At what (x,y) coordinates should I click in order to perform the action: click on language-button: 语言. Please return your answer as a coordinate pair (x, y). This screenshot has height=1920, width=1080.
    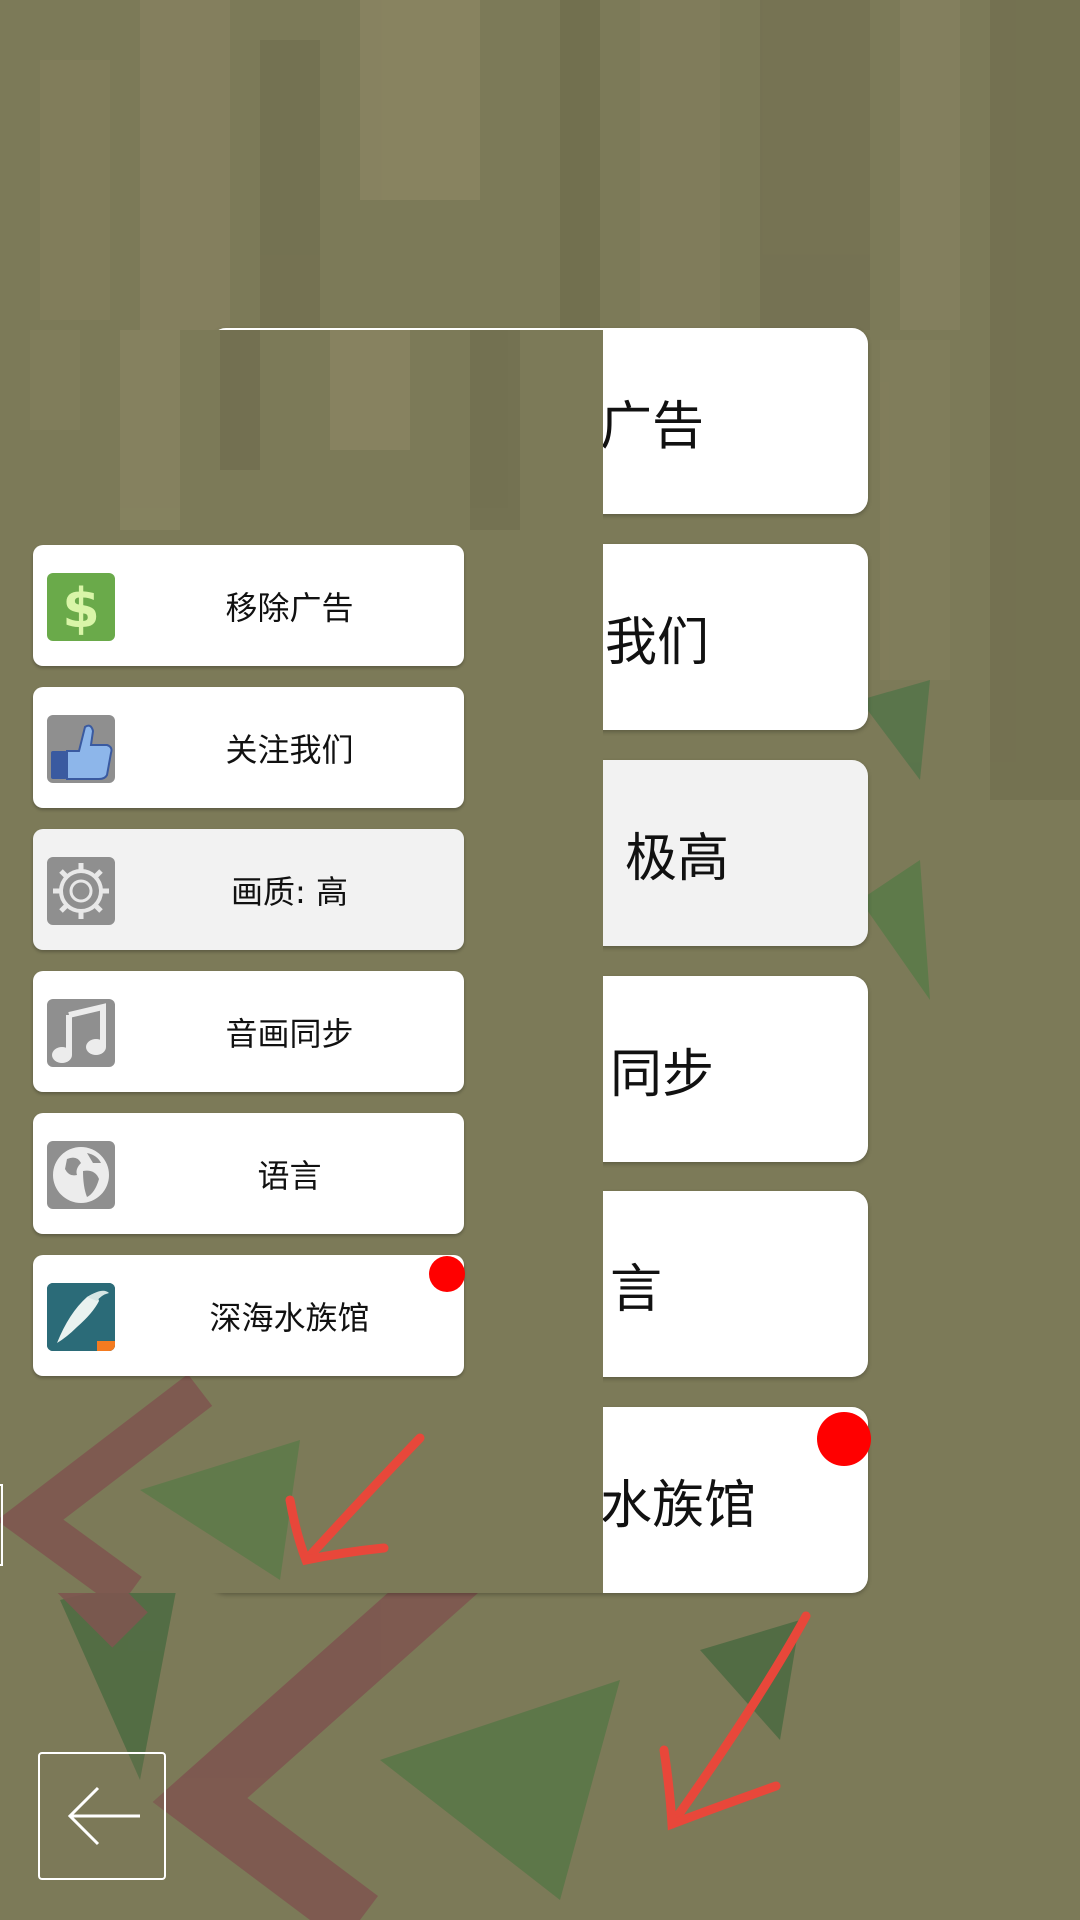
    Looking at the image, I should click on (248, 1173).